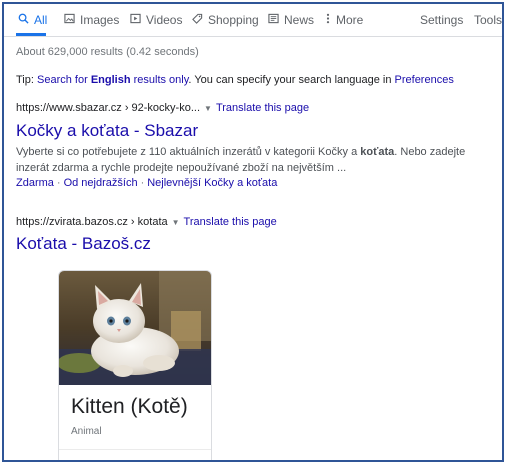 The width and height of the screenshot is (506, 464). What do you see at coordinates (233, 20) in the screenshot?
I see `tab-shopping-label: Shopping` at bounding box center [233, 20].